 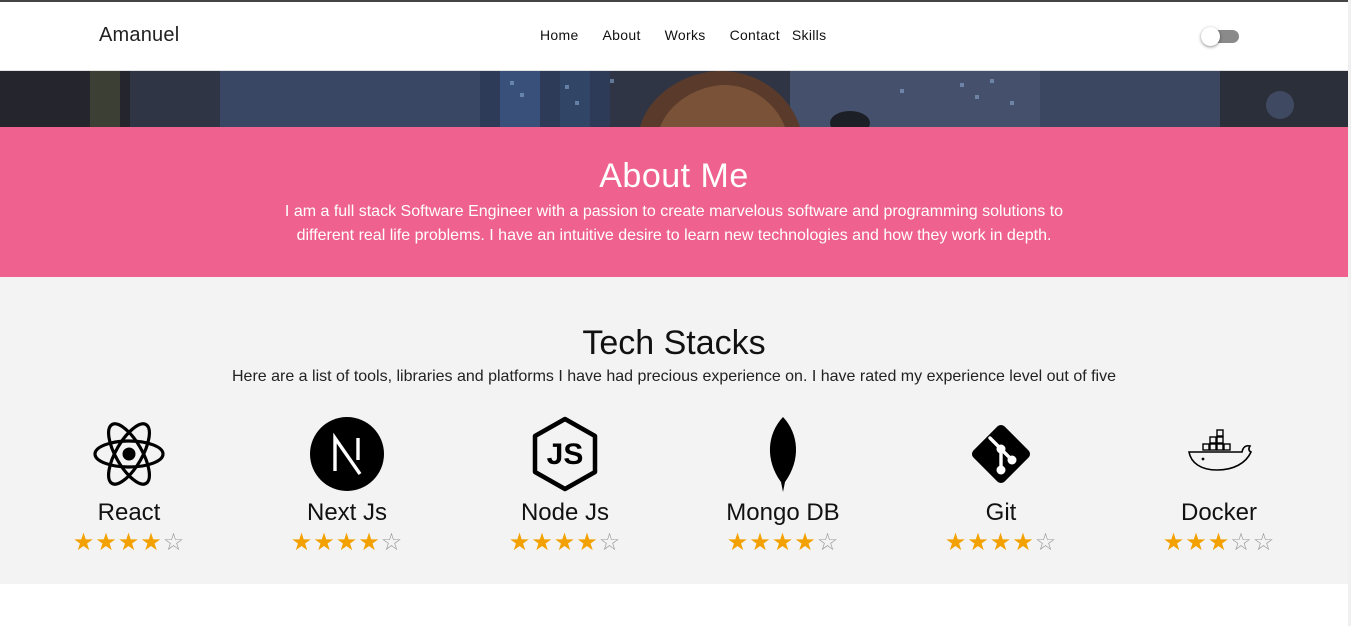 What do you see at coordinates (755, 35) in the screenshot?
I see `nav-link-contact: Contact` at bounding box center [755, 35].